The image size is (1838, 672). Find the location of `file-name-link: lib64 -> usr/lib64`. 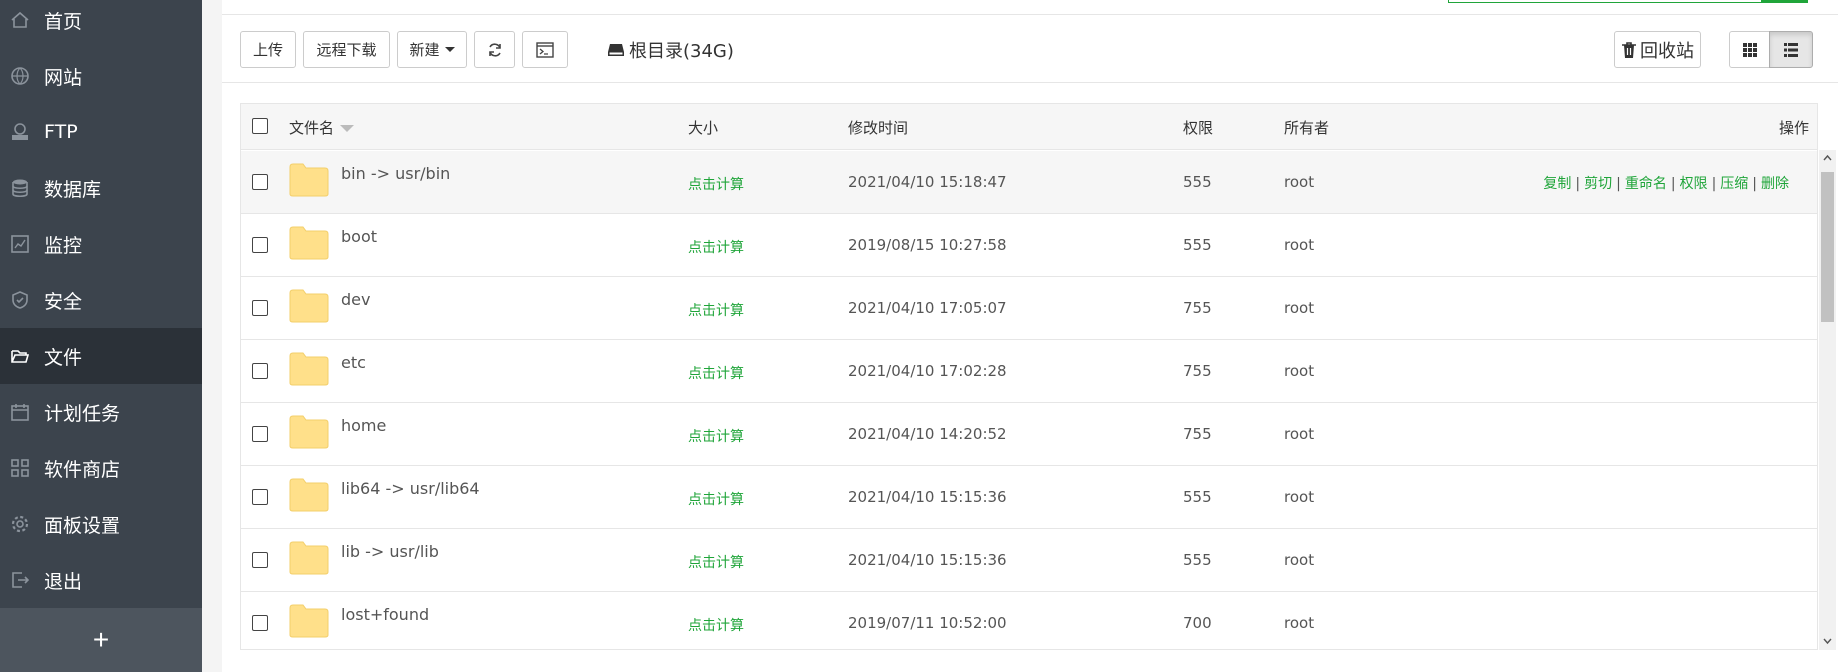

file-name-link: lib64 -> usr/lib64 is located at coordinates (410, 488).